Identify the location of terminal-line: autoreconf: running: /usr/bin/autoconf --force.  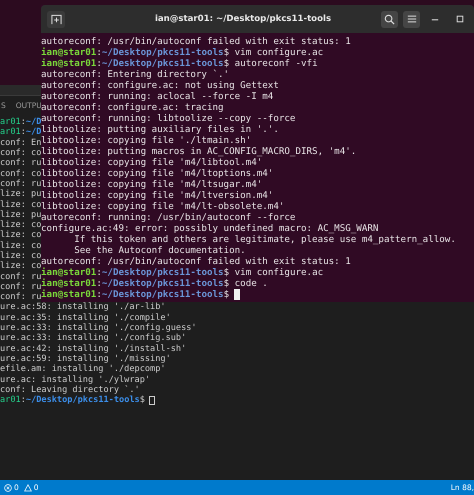
(168, 217).